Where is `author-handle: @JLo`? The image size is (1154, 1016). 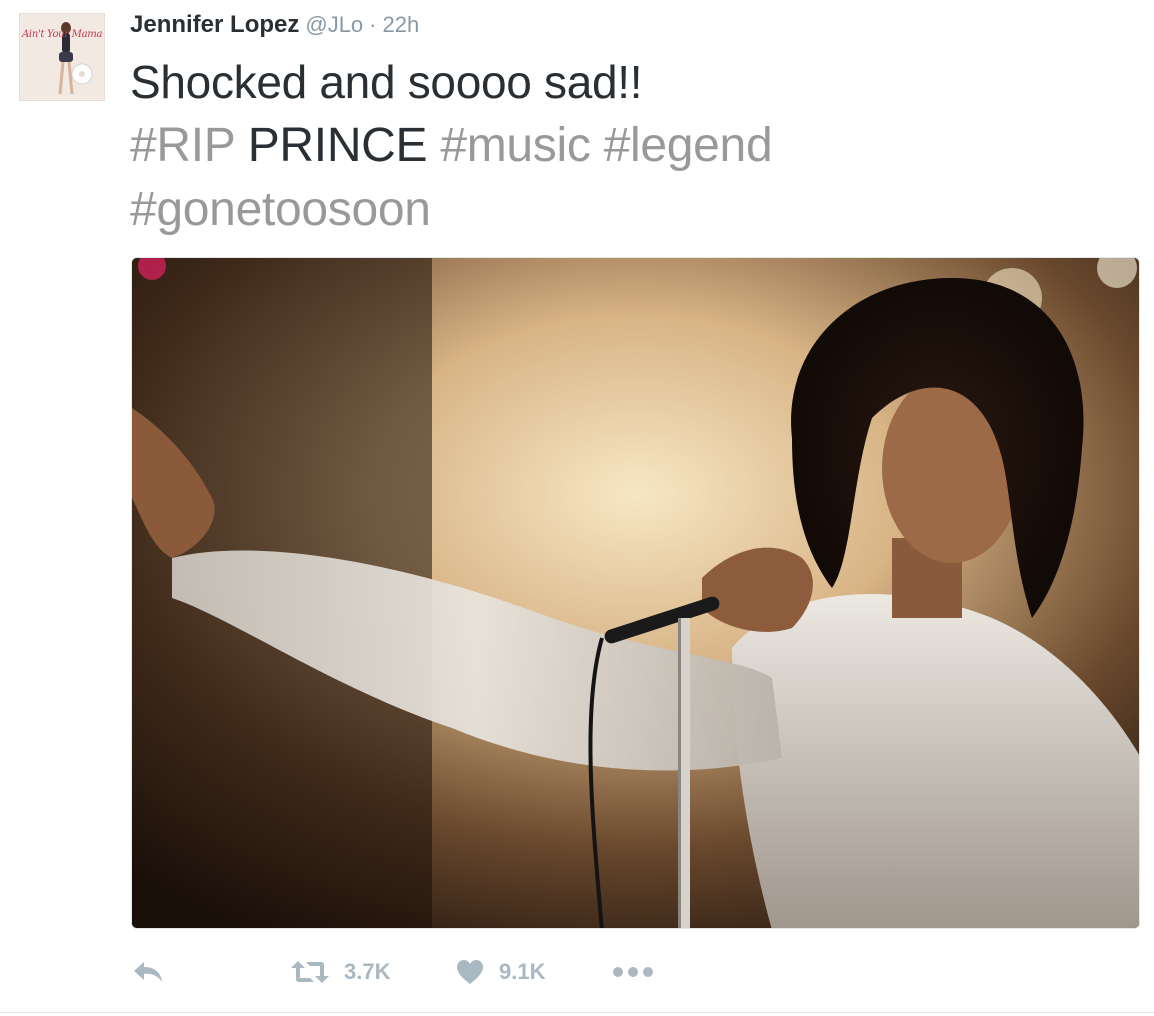 author-handle: @JLo is located at coordinates (334, 25).